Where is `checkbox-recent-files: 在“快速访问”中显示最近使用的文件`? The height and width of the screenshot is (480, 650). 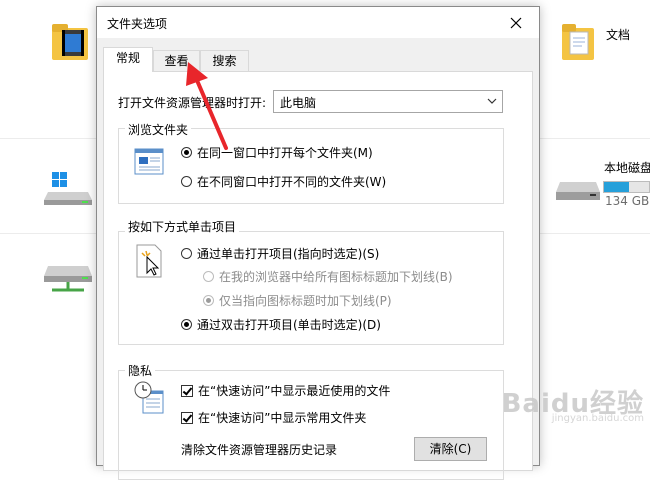 checkbox-recent-files: 在“快速访问”中显示最近使用的文件 is located at coordinates (285, 390).